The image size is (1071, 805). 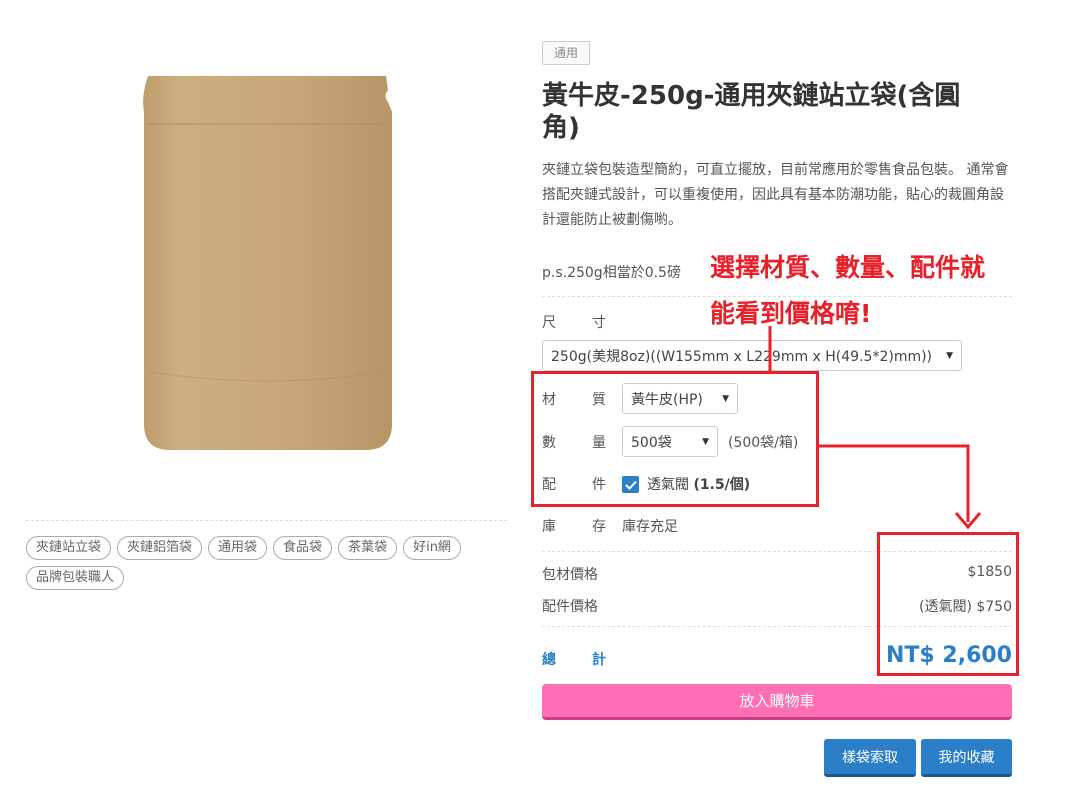 What do you see at coordinates (848, 267) in the screenshot?
I see `annotation-text-line1: 選擇材質、數量、配件就` at bounding box center [848, 267].